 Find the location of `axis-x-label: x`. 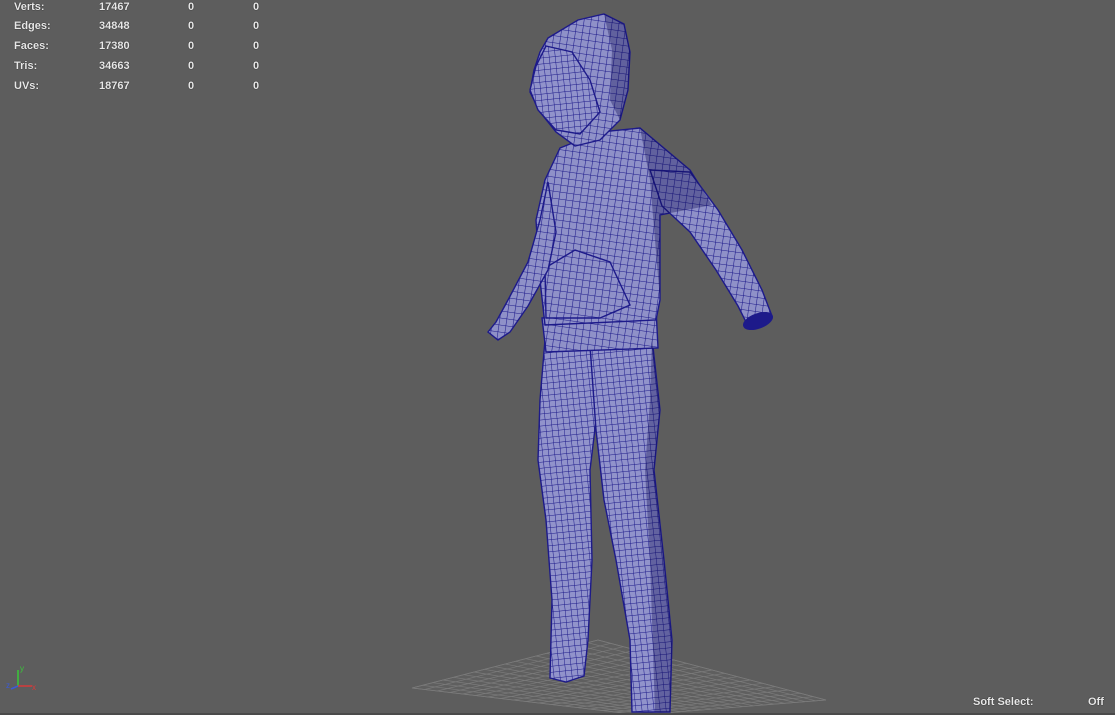

axis-x-label: x is located at coordinates (34, 687).